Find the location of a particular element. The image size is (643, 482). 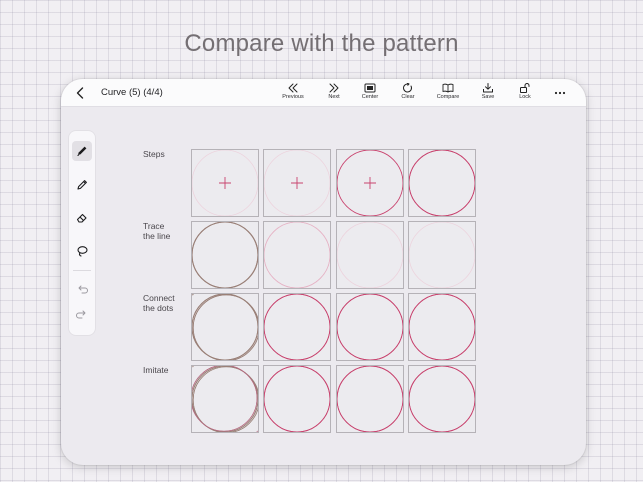

previous-label: Previous is located at coordinates (293, 97).